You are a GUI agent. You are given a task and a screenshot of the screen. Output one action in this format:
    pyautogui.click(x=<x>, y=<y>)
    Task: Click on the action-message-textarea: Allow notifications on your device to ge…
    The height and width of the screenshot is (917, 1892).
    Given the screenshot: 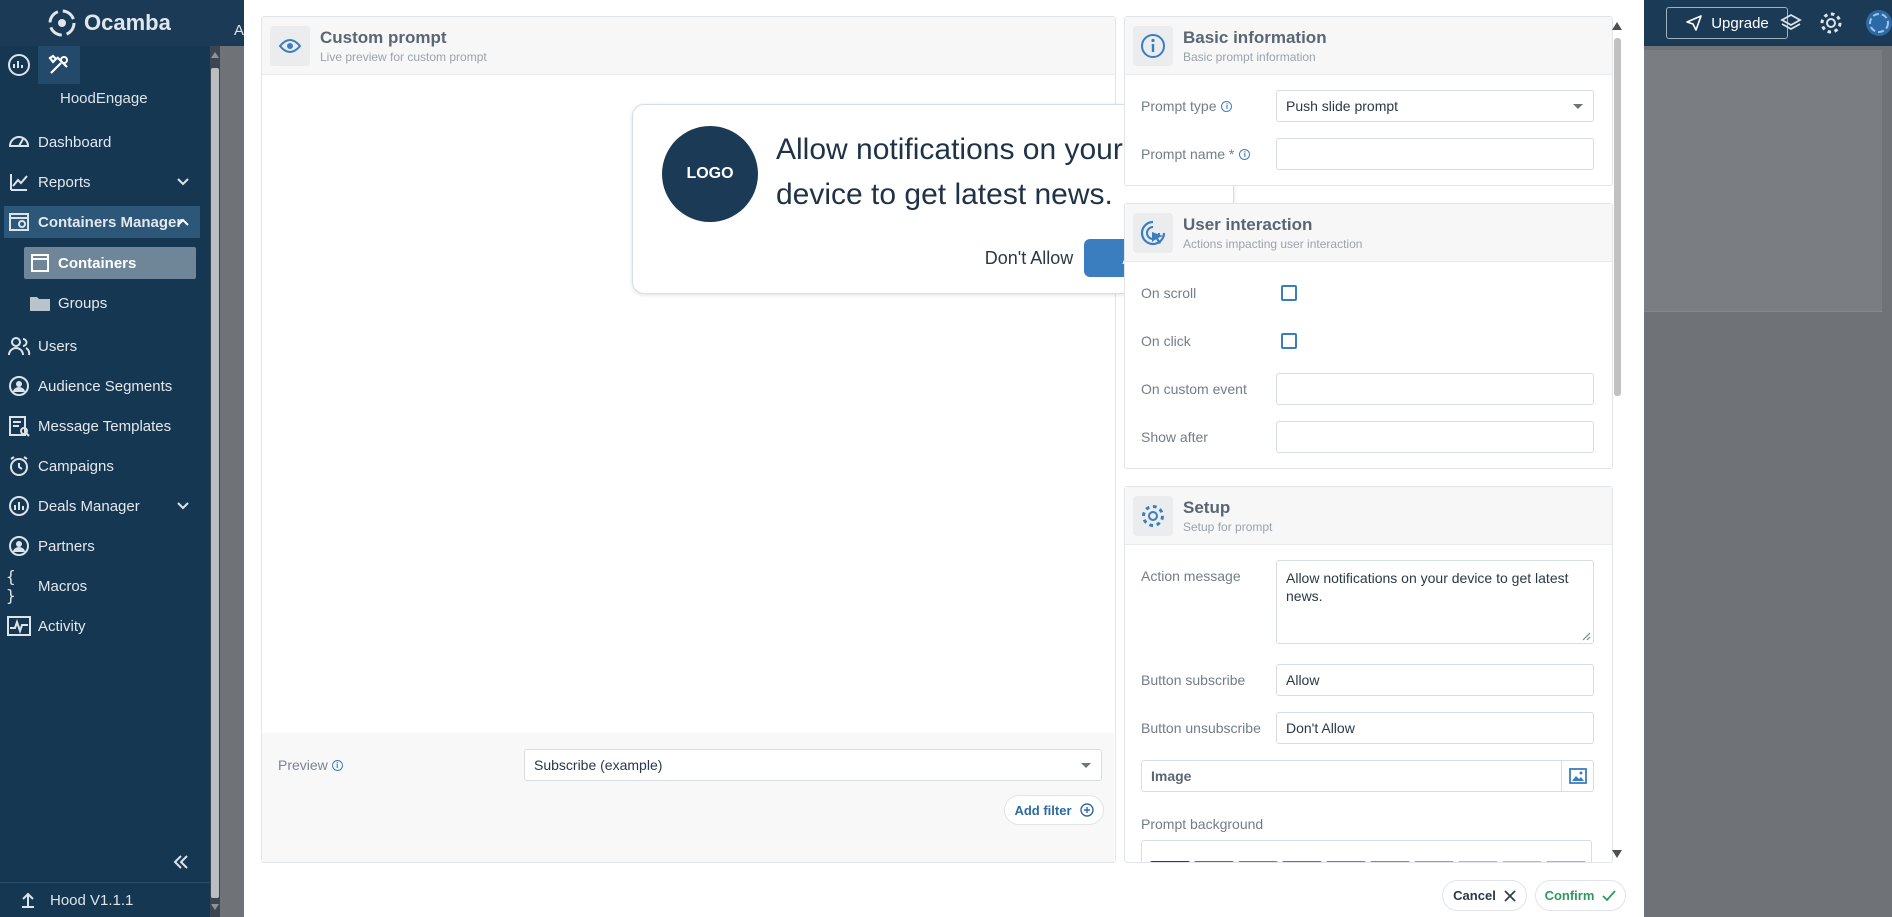 What is the action you would take?
    pyautogui.click(x=1435, y=602)
    